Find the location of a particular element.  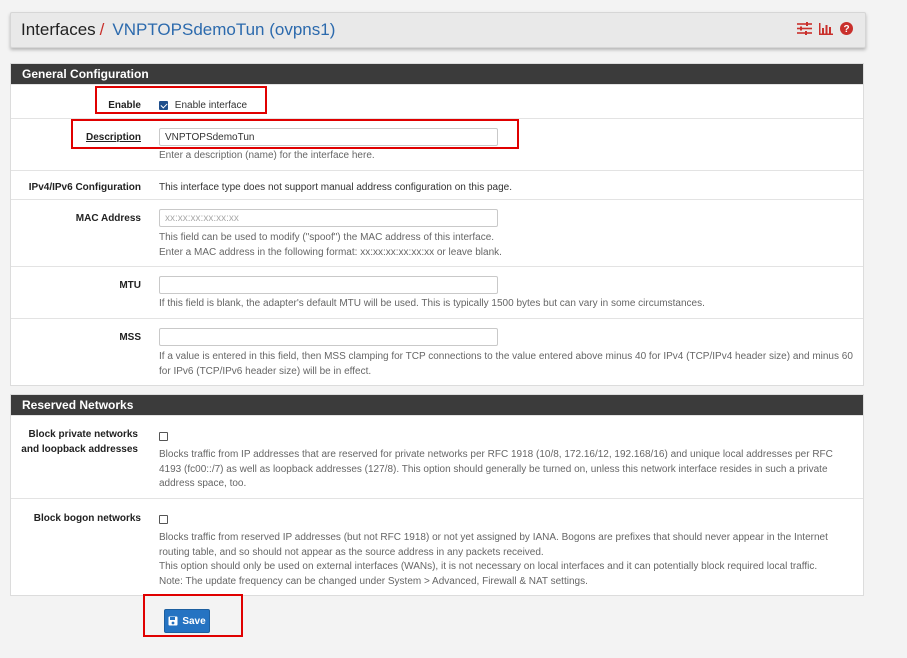

block-bogon-checkbox is located at coordinates (163, 519).